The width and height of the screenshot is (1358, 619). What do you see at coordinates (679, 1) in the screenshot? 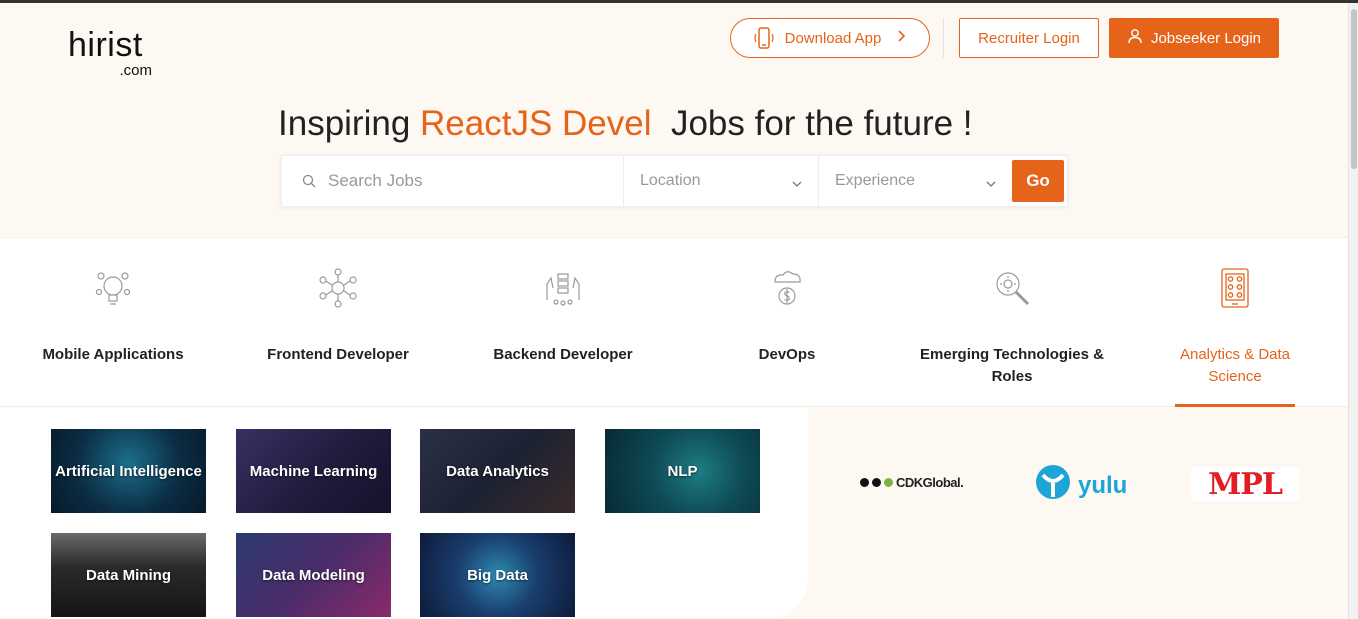
I see `window-top-border` at bounding box center [679, 1].